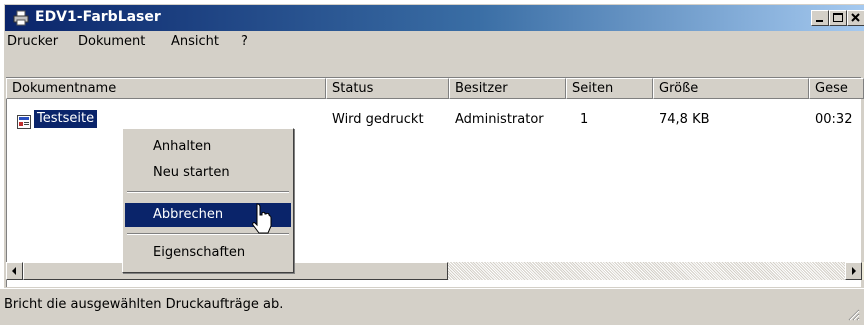 Image resolution: width=864 pixels, height=325 pixels. Describe the element at coordinates (208, 173) in the screenshot. I see `menu-item-neu-starten: Neu starten` at that location.